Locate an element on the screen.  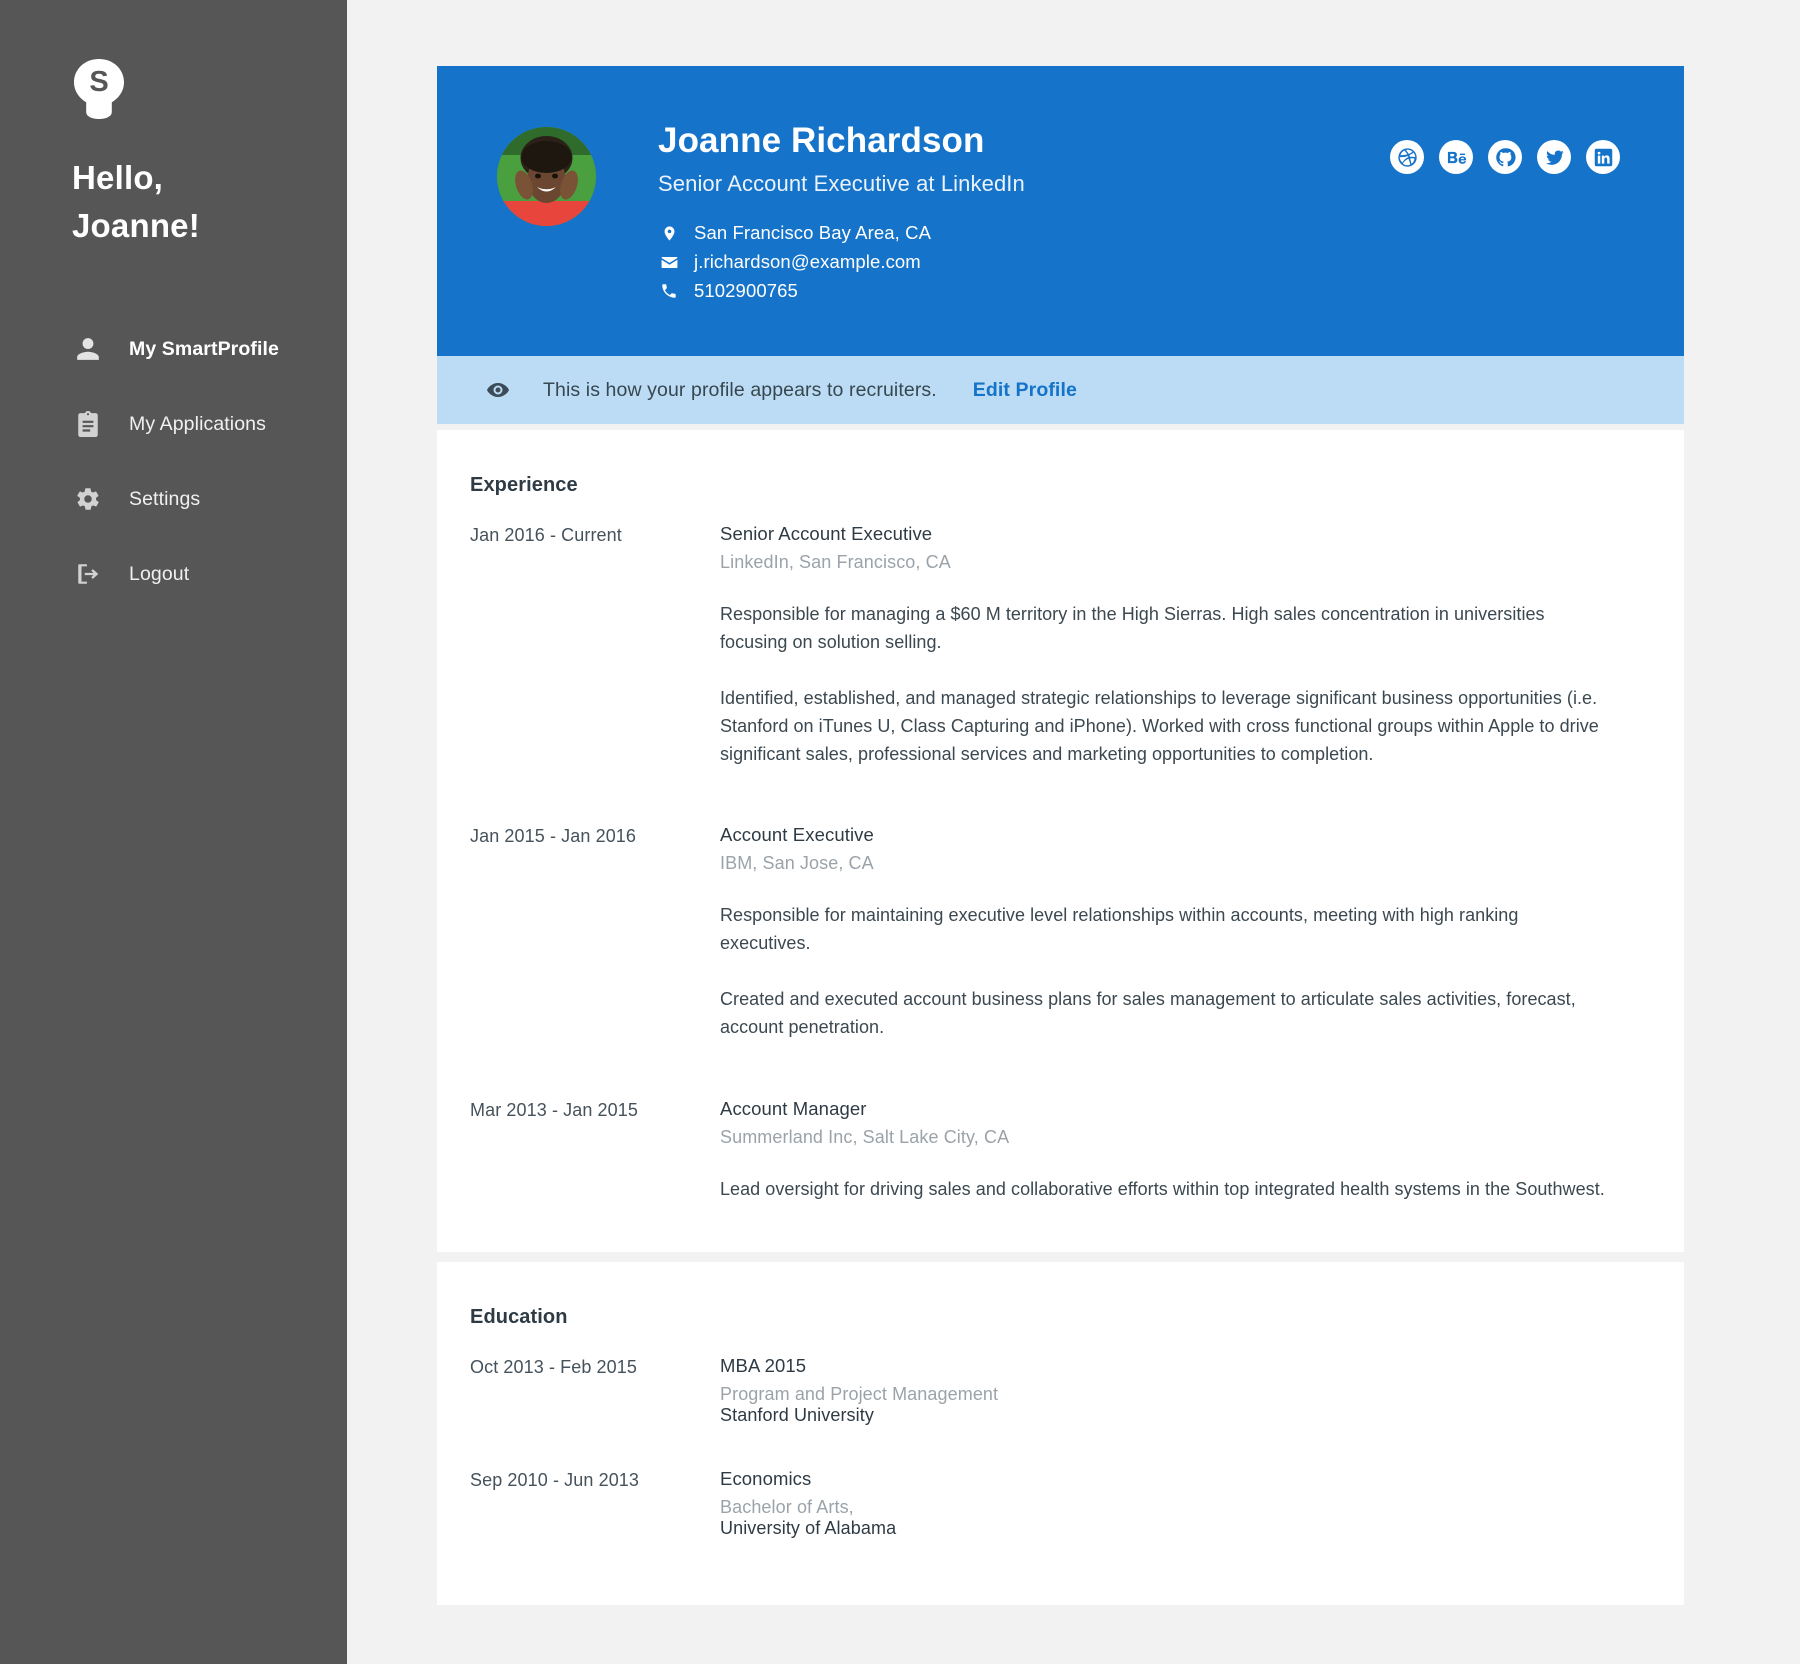
sidebar-item-my-smartprofile: My SmartProfile is located at coordinates (173, 349).